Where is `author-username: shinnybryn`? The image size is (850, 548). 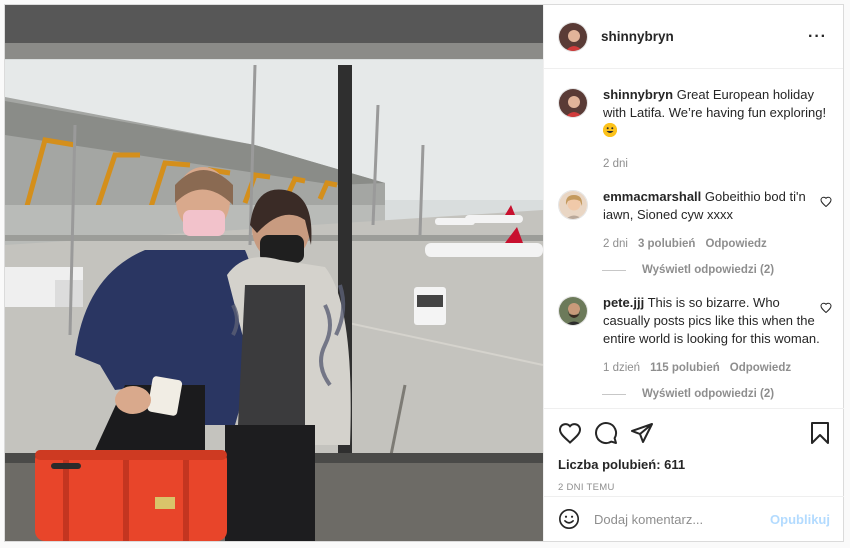
author-username: shinnybryn is located at coordinates (637, 36).